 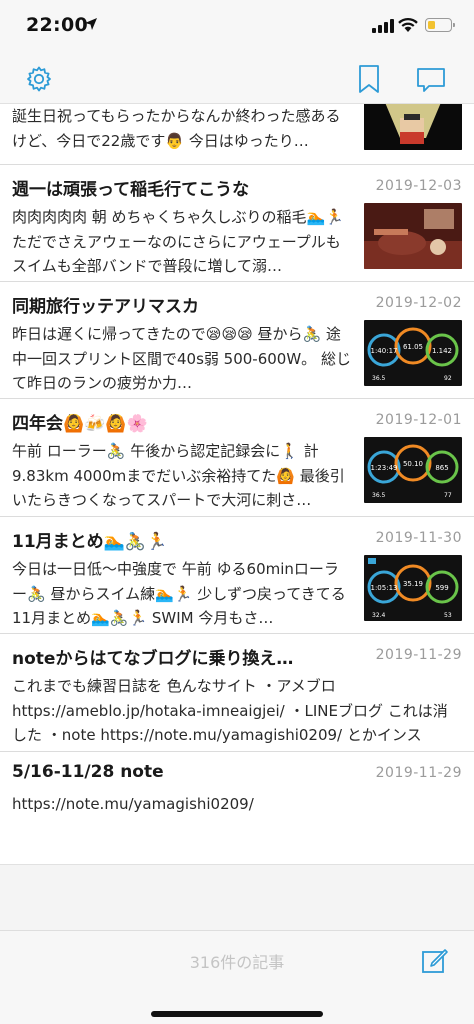 I want to click on home-indicator, so click(x=237, y=1014).